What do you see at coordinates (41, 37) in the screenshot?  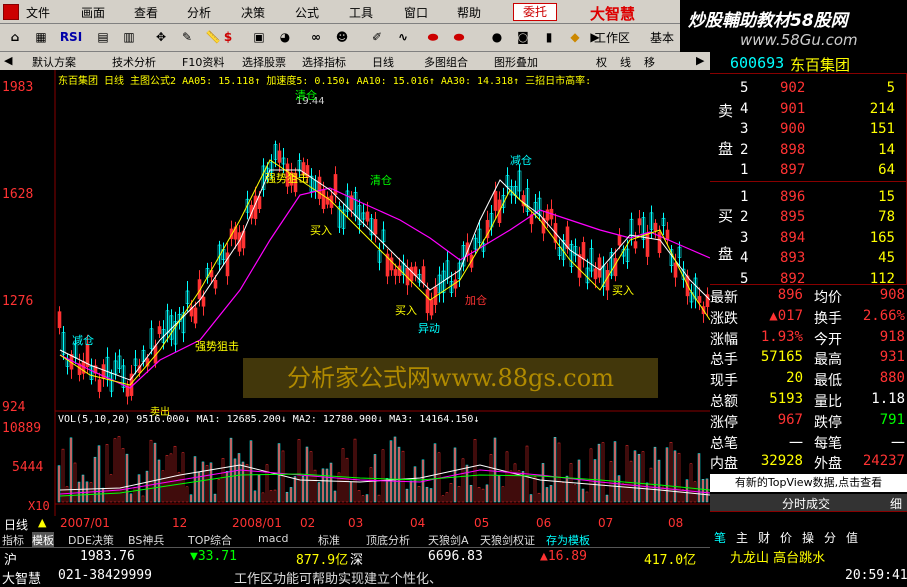 I see `grid-icon: ▦` at bounding box center [41, 37].